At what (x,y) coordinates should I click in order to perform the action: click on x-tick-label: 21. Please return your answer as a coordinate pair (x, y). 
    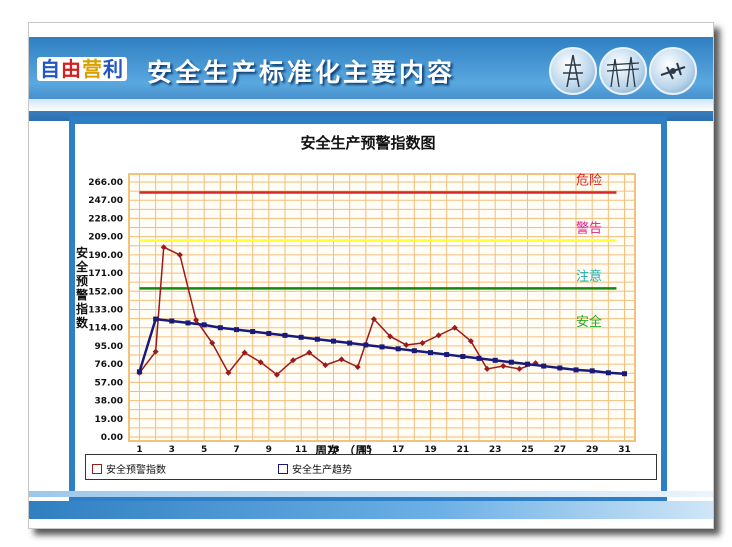
    Looking at the image, I should click on (463, 449).